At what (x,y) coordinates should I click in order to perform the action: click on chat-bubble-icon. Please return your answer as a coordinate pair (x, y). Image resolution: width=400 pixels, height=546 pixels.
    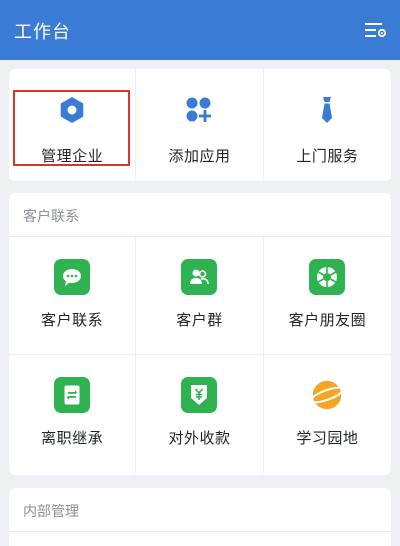
    Looking at the image, I should click on (72, 277).